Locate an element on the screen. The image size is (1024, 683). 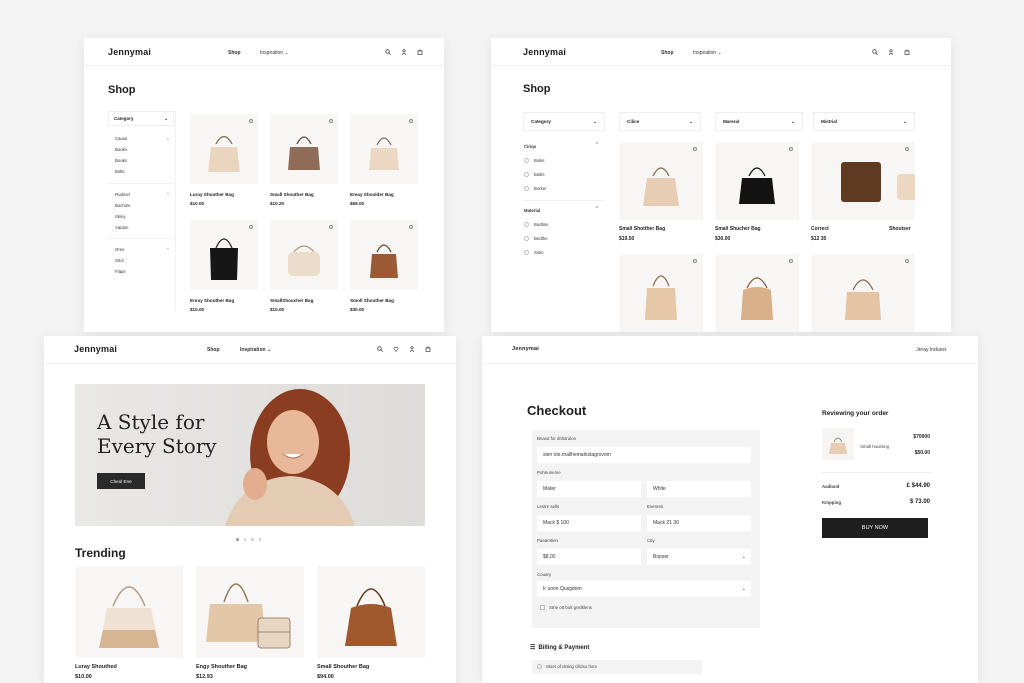
category-select: Category ⌄ is located at coordinates (141, 118).